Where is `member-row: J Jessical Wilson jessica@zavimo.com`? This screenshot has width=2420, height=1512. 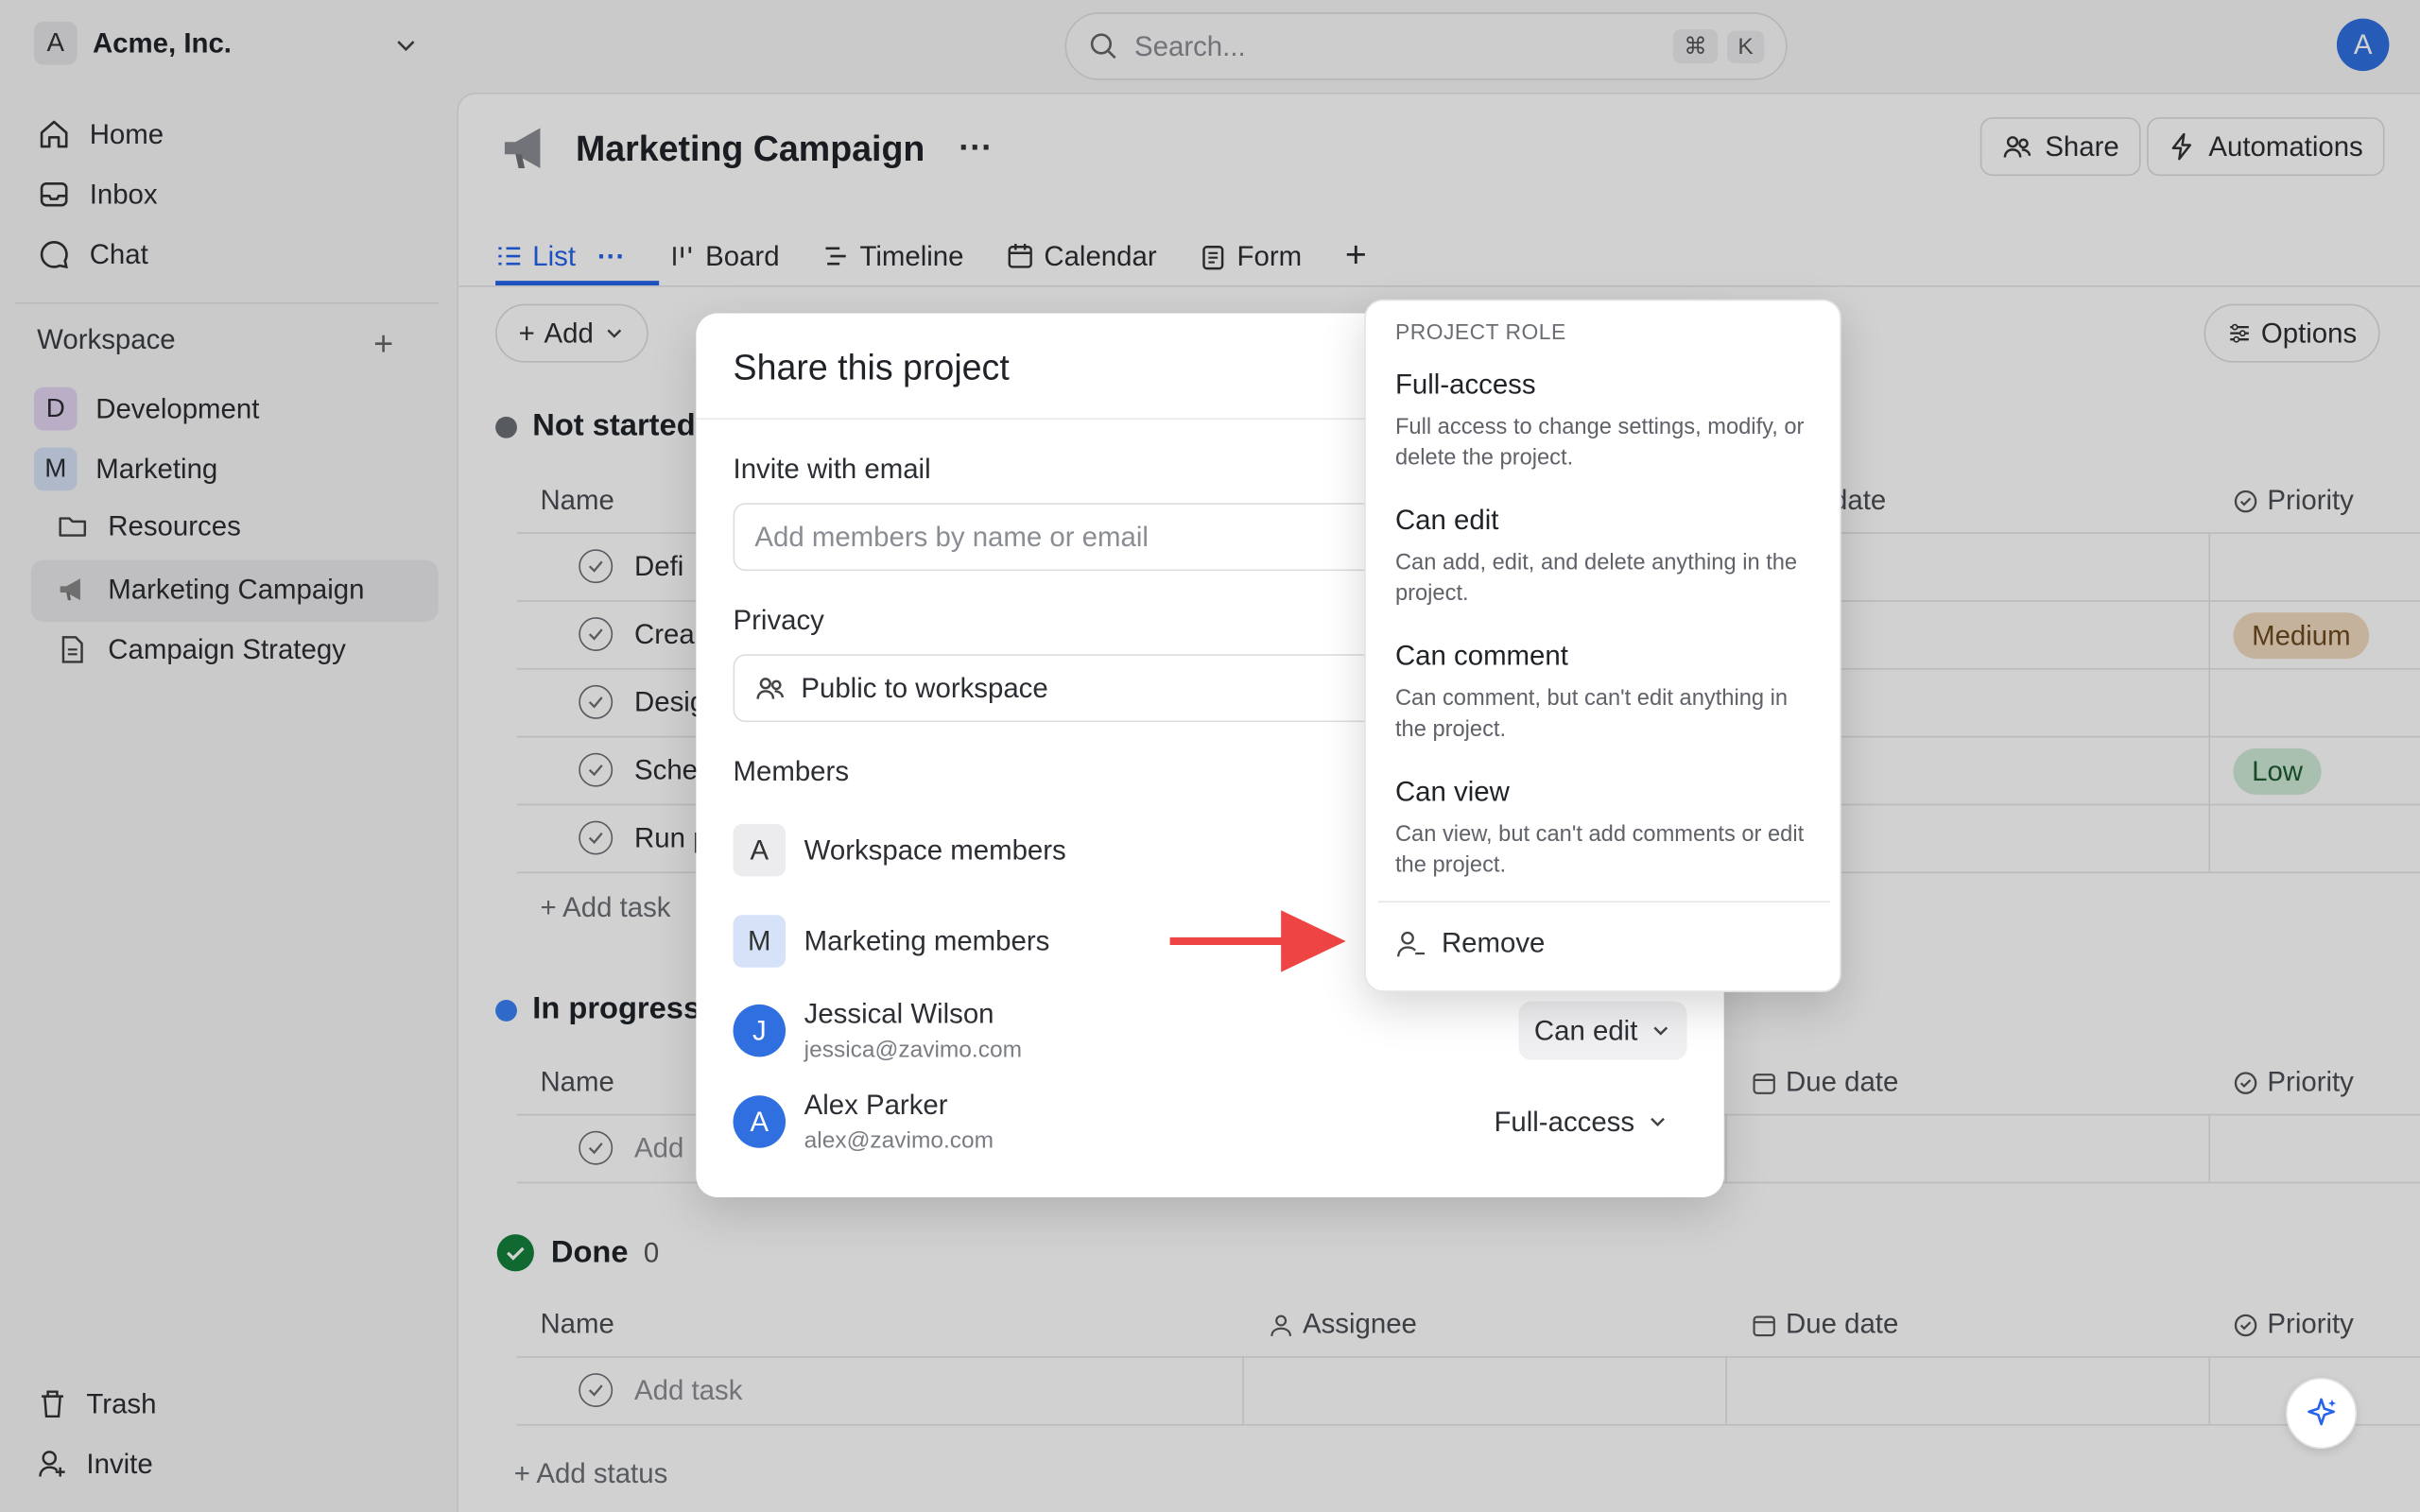 member-row: J Jessical Wilson jessica@zavimo.com is located at coordinates (878, 1030).